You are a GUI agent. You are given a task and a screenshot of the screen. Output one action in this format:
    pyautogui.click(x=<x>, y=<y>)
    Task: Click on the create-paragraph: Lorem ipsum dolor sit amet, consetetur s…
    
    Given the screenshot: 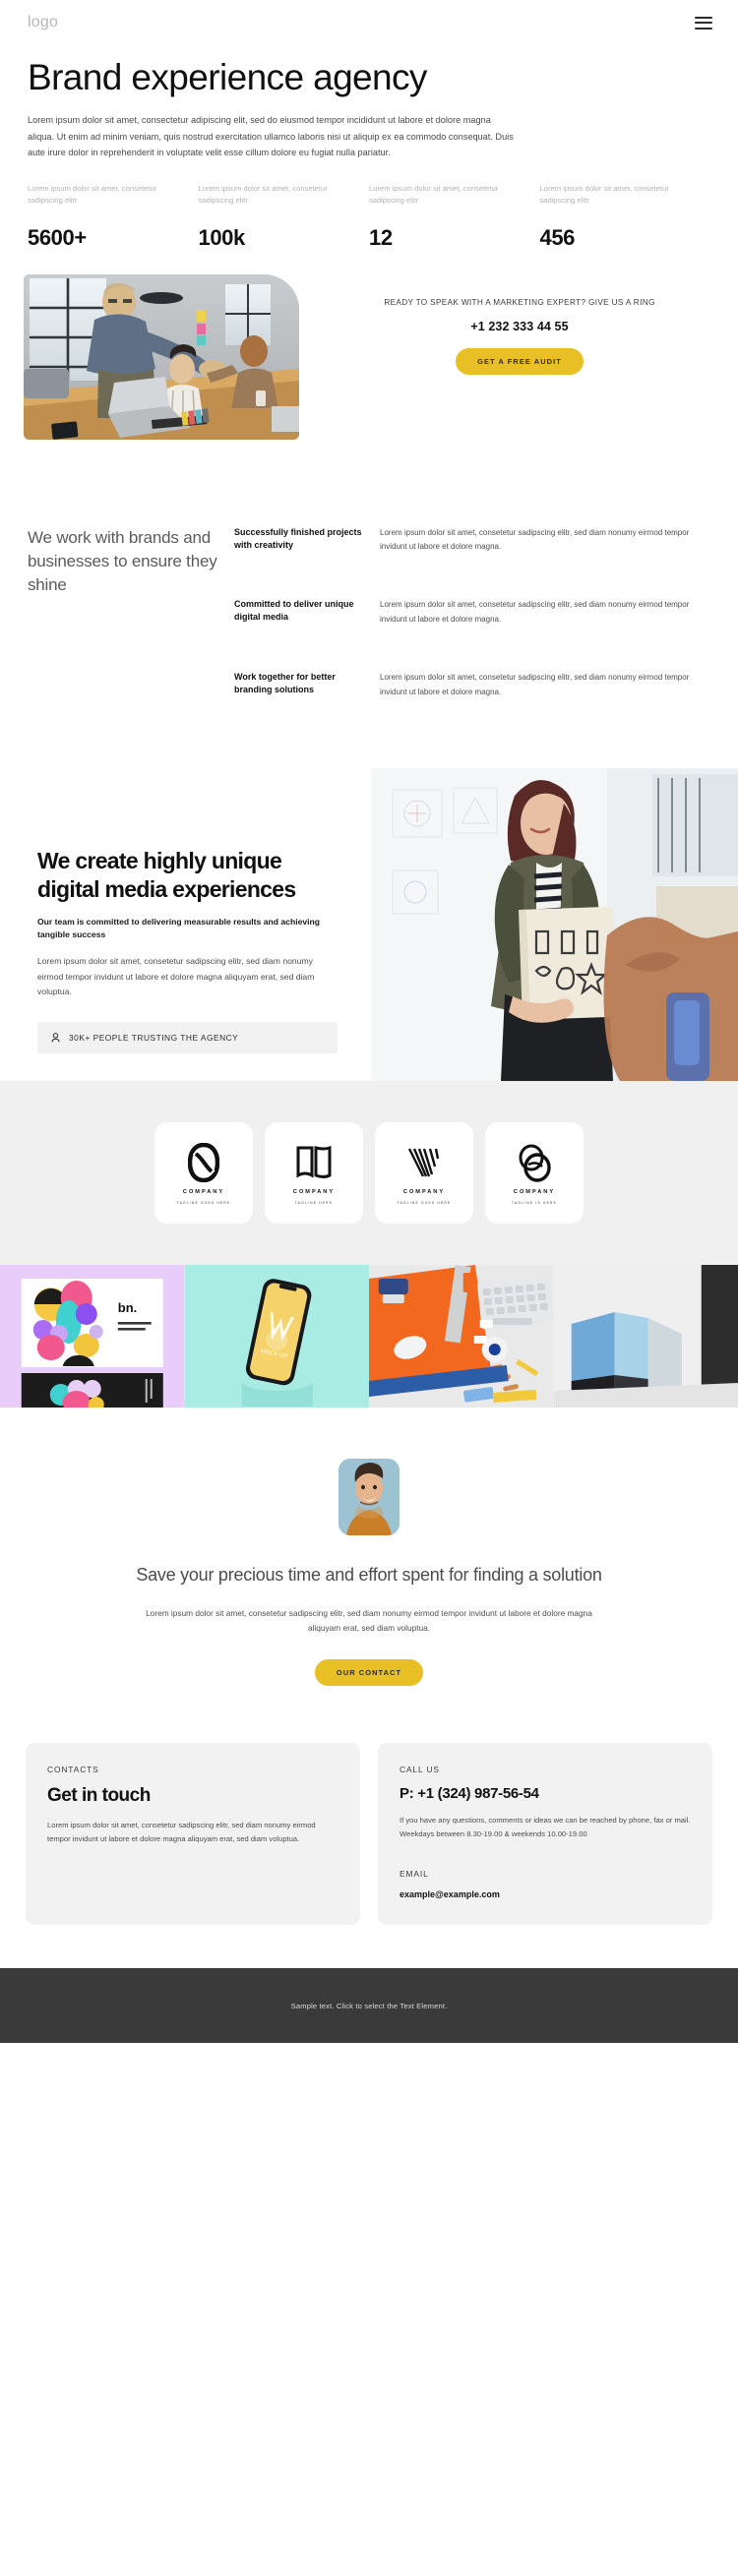 What is the action you would take?
    pyautogui.click(x=176, y=976)
    